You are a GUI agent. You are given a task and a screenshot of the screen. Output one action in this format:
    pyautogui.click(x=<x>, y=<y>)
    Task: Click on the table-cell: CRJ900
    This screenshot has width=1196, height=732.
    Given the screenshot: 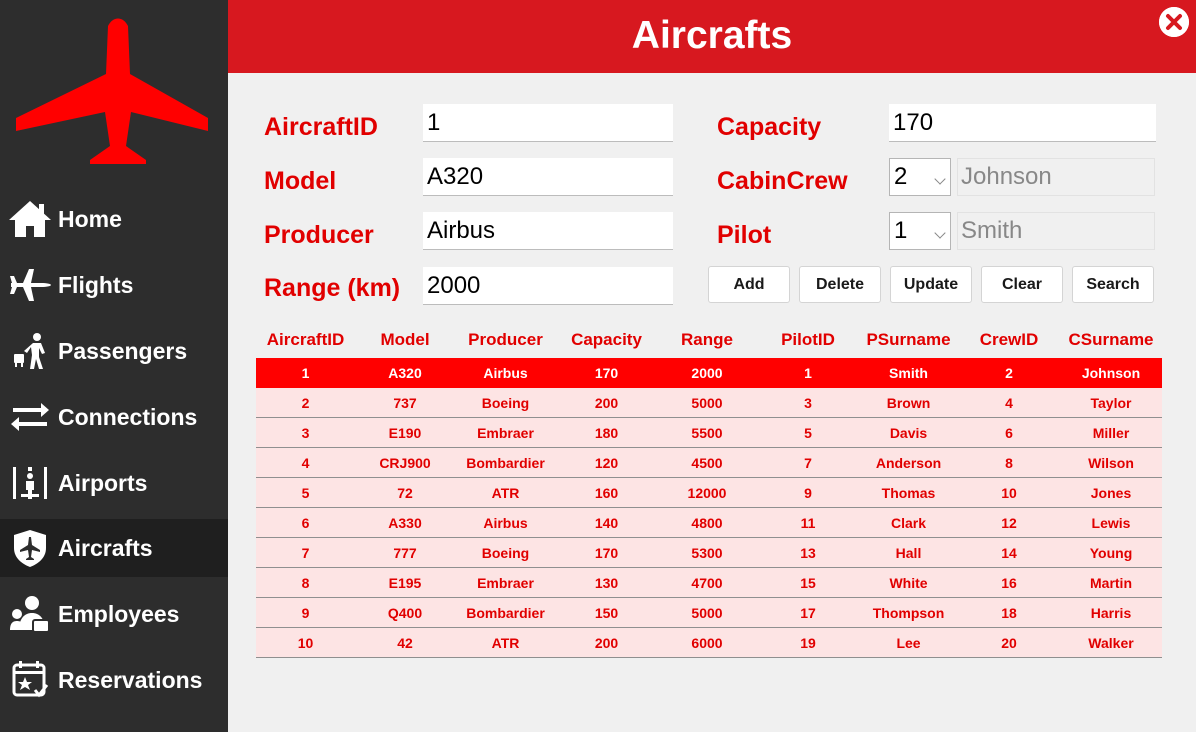 What is the action you would take?
    pyautogui.click(x=405, y=462)
    